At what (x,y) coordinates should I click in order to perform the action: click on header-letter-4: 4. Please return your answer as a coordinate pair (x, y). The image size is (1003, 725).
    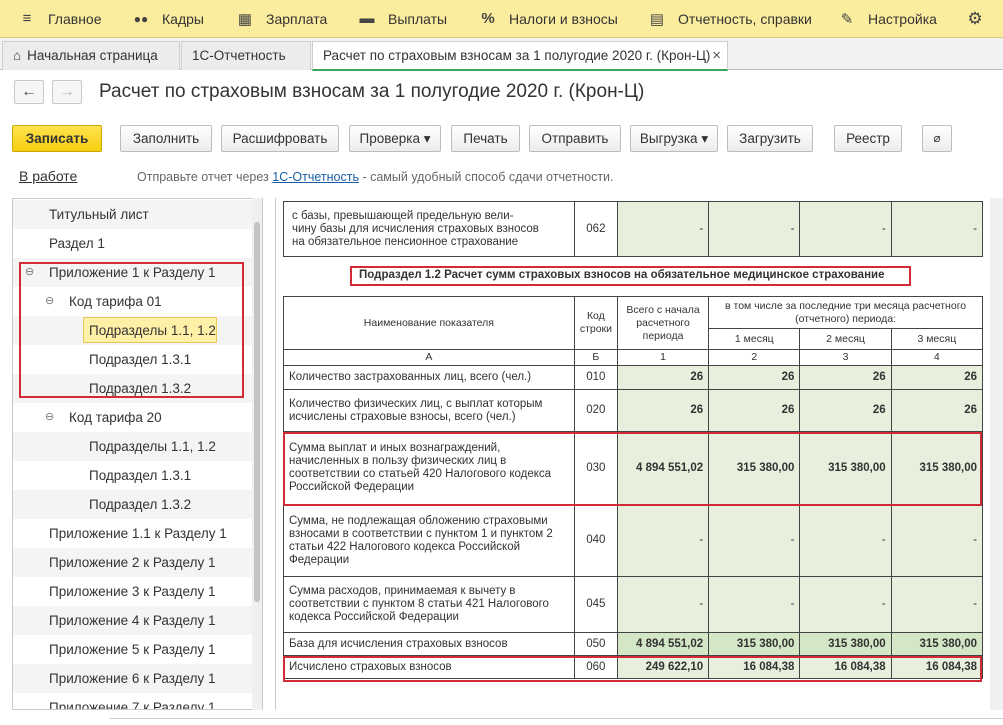
    Looking at the image, I should click on (937, 357).